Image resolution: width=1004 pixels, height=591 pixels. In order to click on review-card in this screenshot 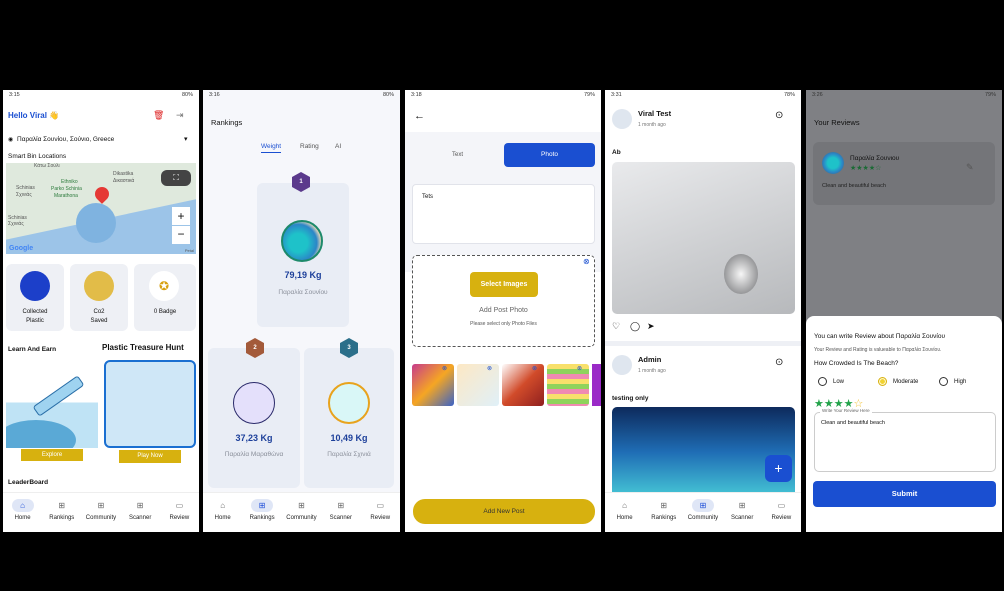, I will do `click(904, 173)`.